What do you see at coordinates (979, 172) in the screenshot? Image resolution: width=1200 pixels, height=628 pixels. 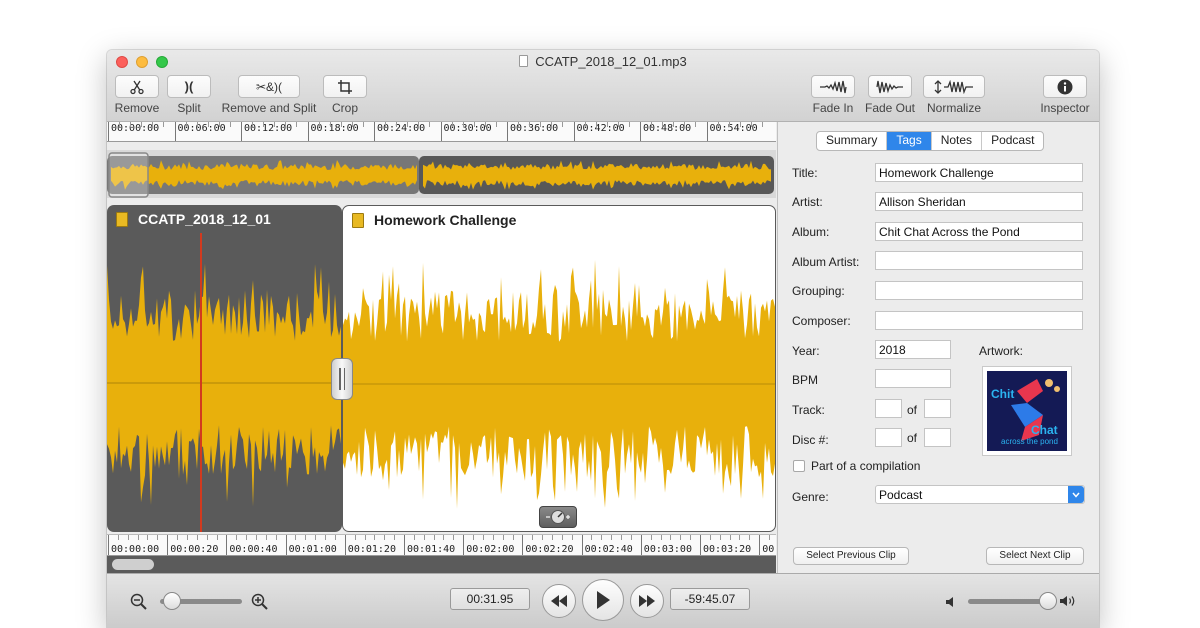 I see `title-field: Homework Challenge` at bounding box center [979, 172].